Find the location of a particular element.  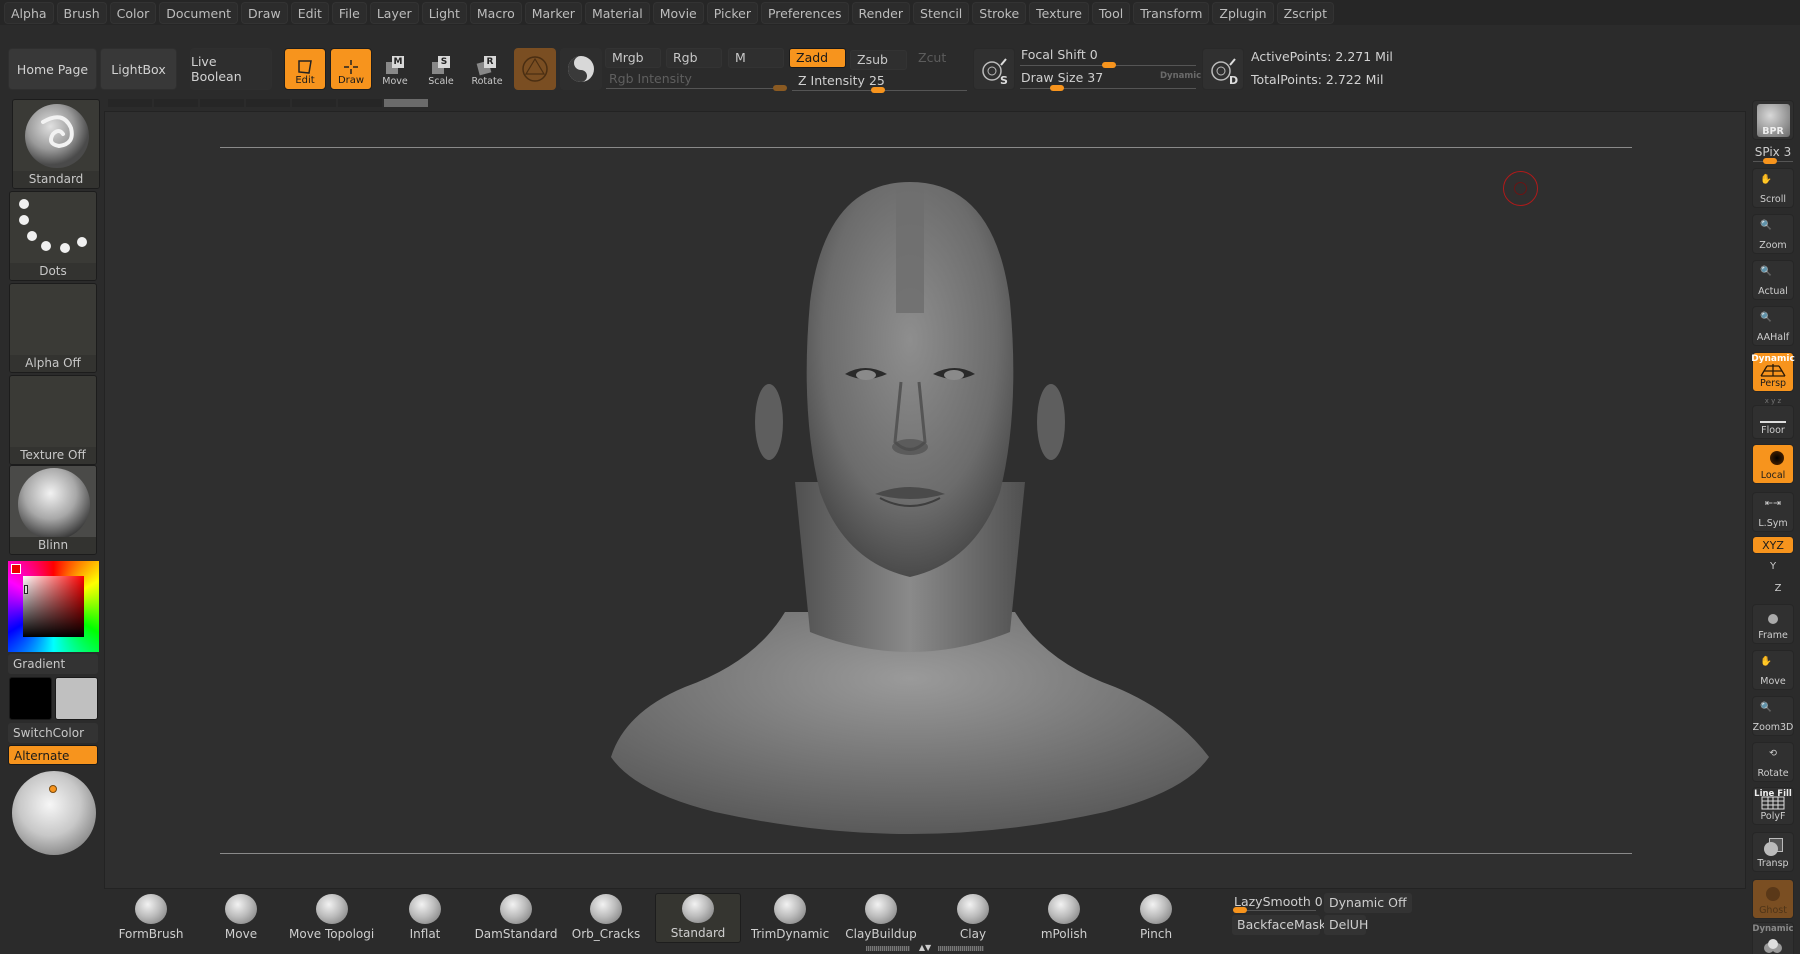

active-color-swatch is located at coordinates (16, 569).